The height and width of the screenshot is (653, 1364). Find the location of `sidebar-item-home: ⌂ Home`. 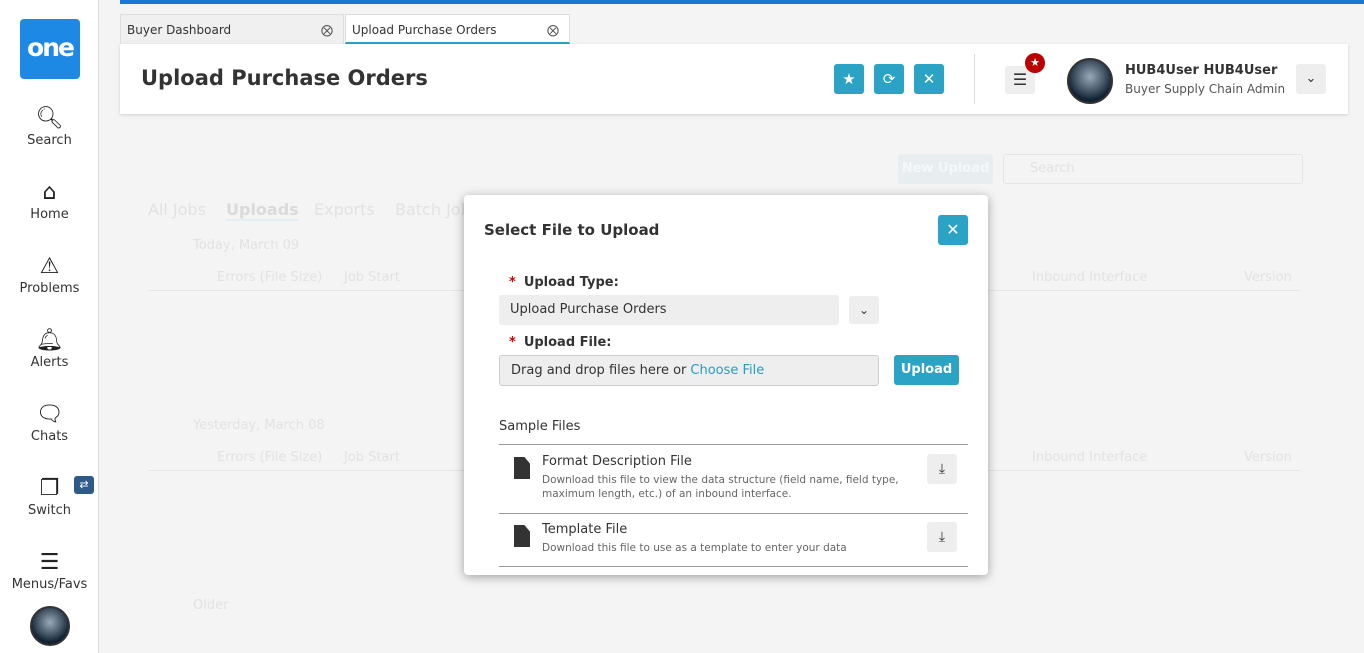

sidebar-item-home: ⌂ Home is located at coordinates (49, 200).